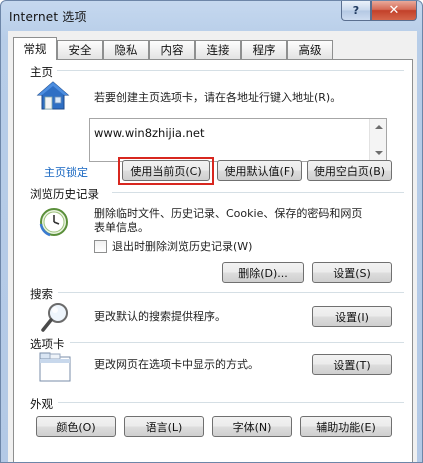 The height and width of the screenshot is (463, 423). What do you see at coordinates (54, 317) in the screenshot?
I see `magnifier-icon` at bounding box center [54, 317].